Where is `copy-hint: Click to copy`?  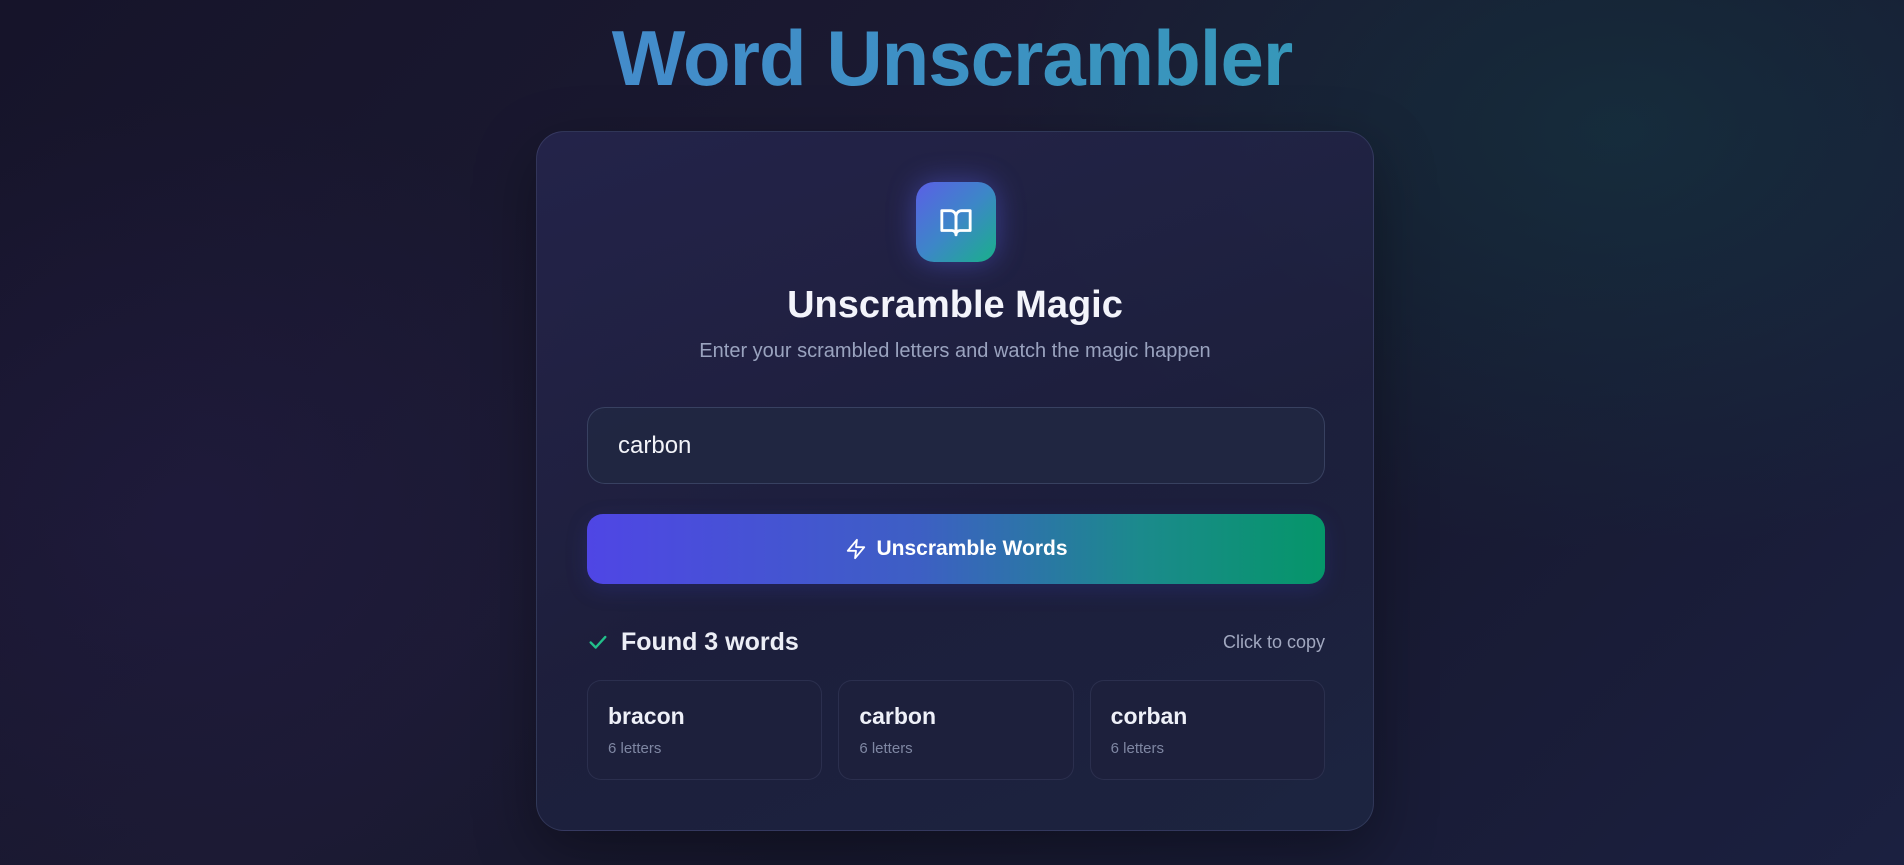
copy-hint: Click to copy is located at coordinates (1273, 641).